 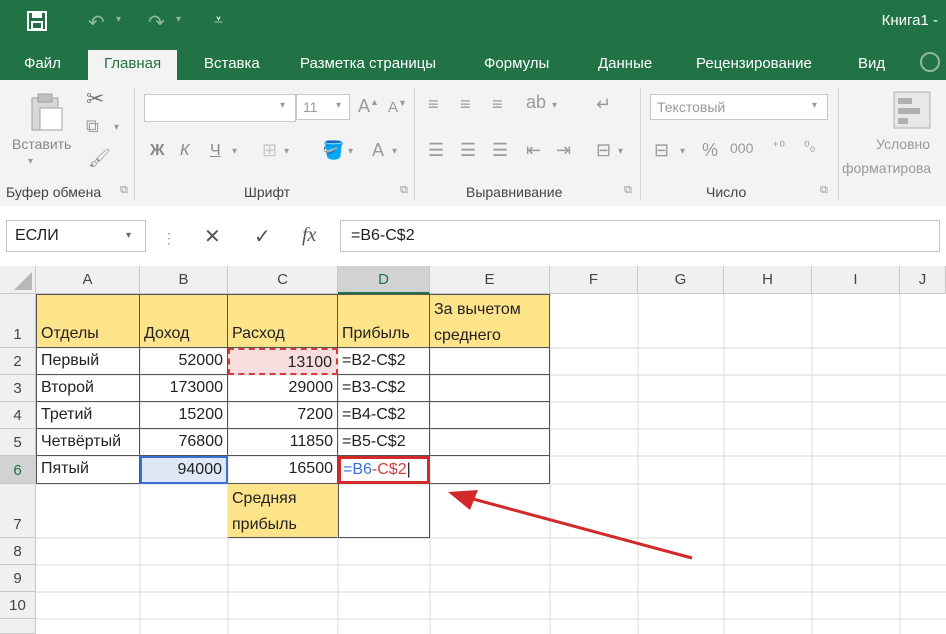 I want to click on insert-function-icon: fx, so click(x=309, y=235).